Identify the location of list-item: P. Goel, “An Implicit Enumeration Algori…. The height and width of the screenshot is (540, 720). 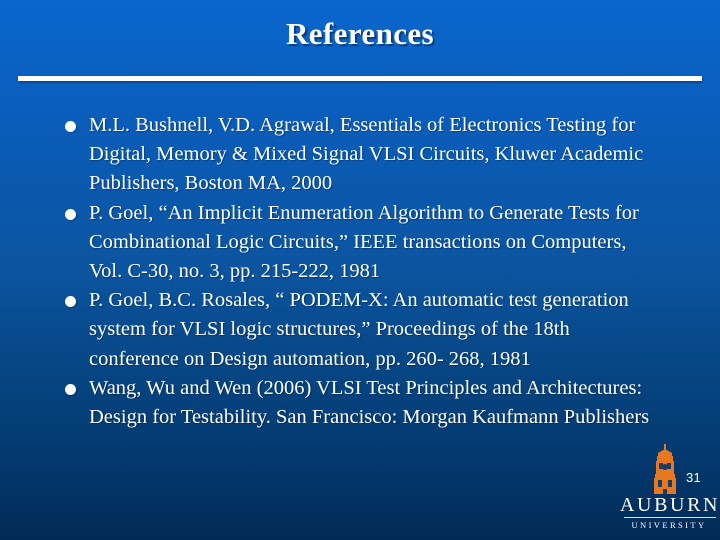
(356, 243).